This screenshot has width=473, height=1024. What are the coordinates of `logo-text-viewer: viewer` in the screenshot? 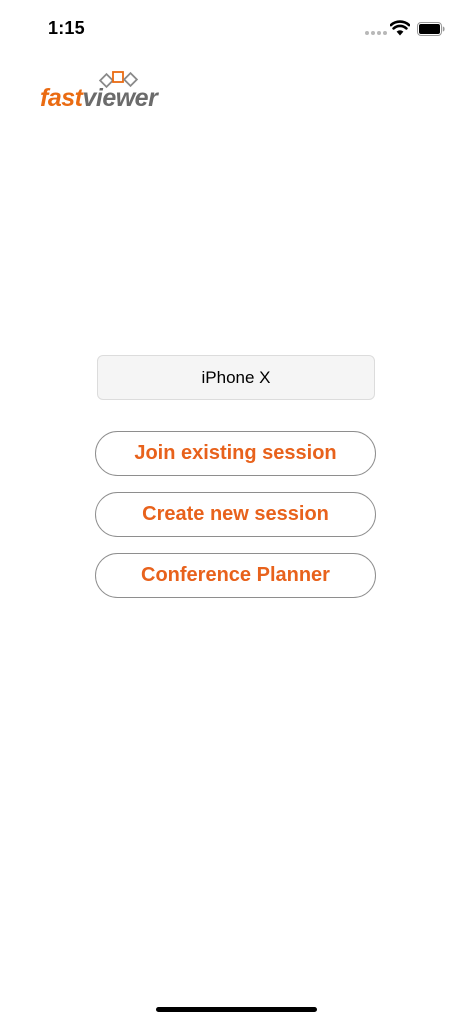 It's located at (120, 98).